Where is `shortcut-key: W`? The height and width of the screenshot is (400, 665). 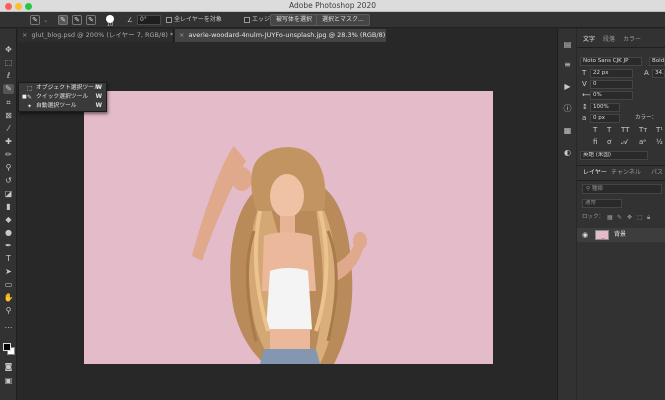
shortcut-key: W is located at coordinates (98, 106).